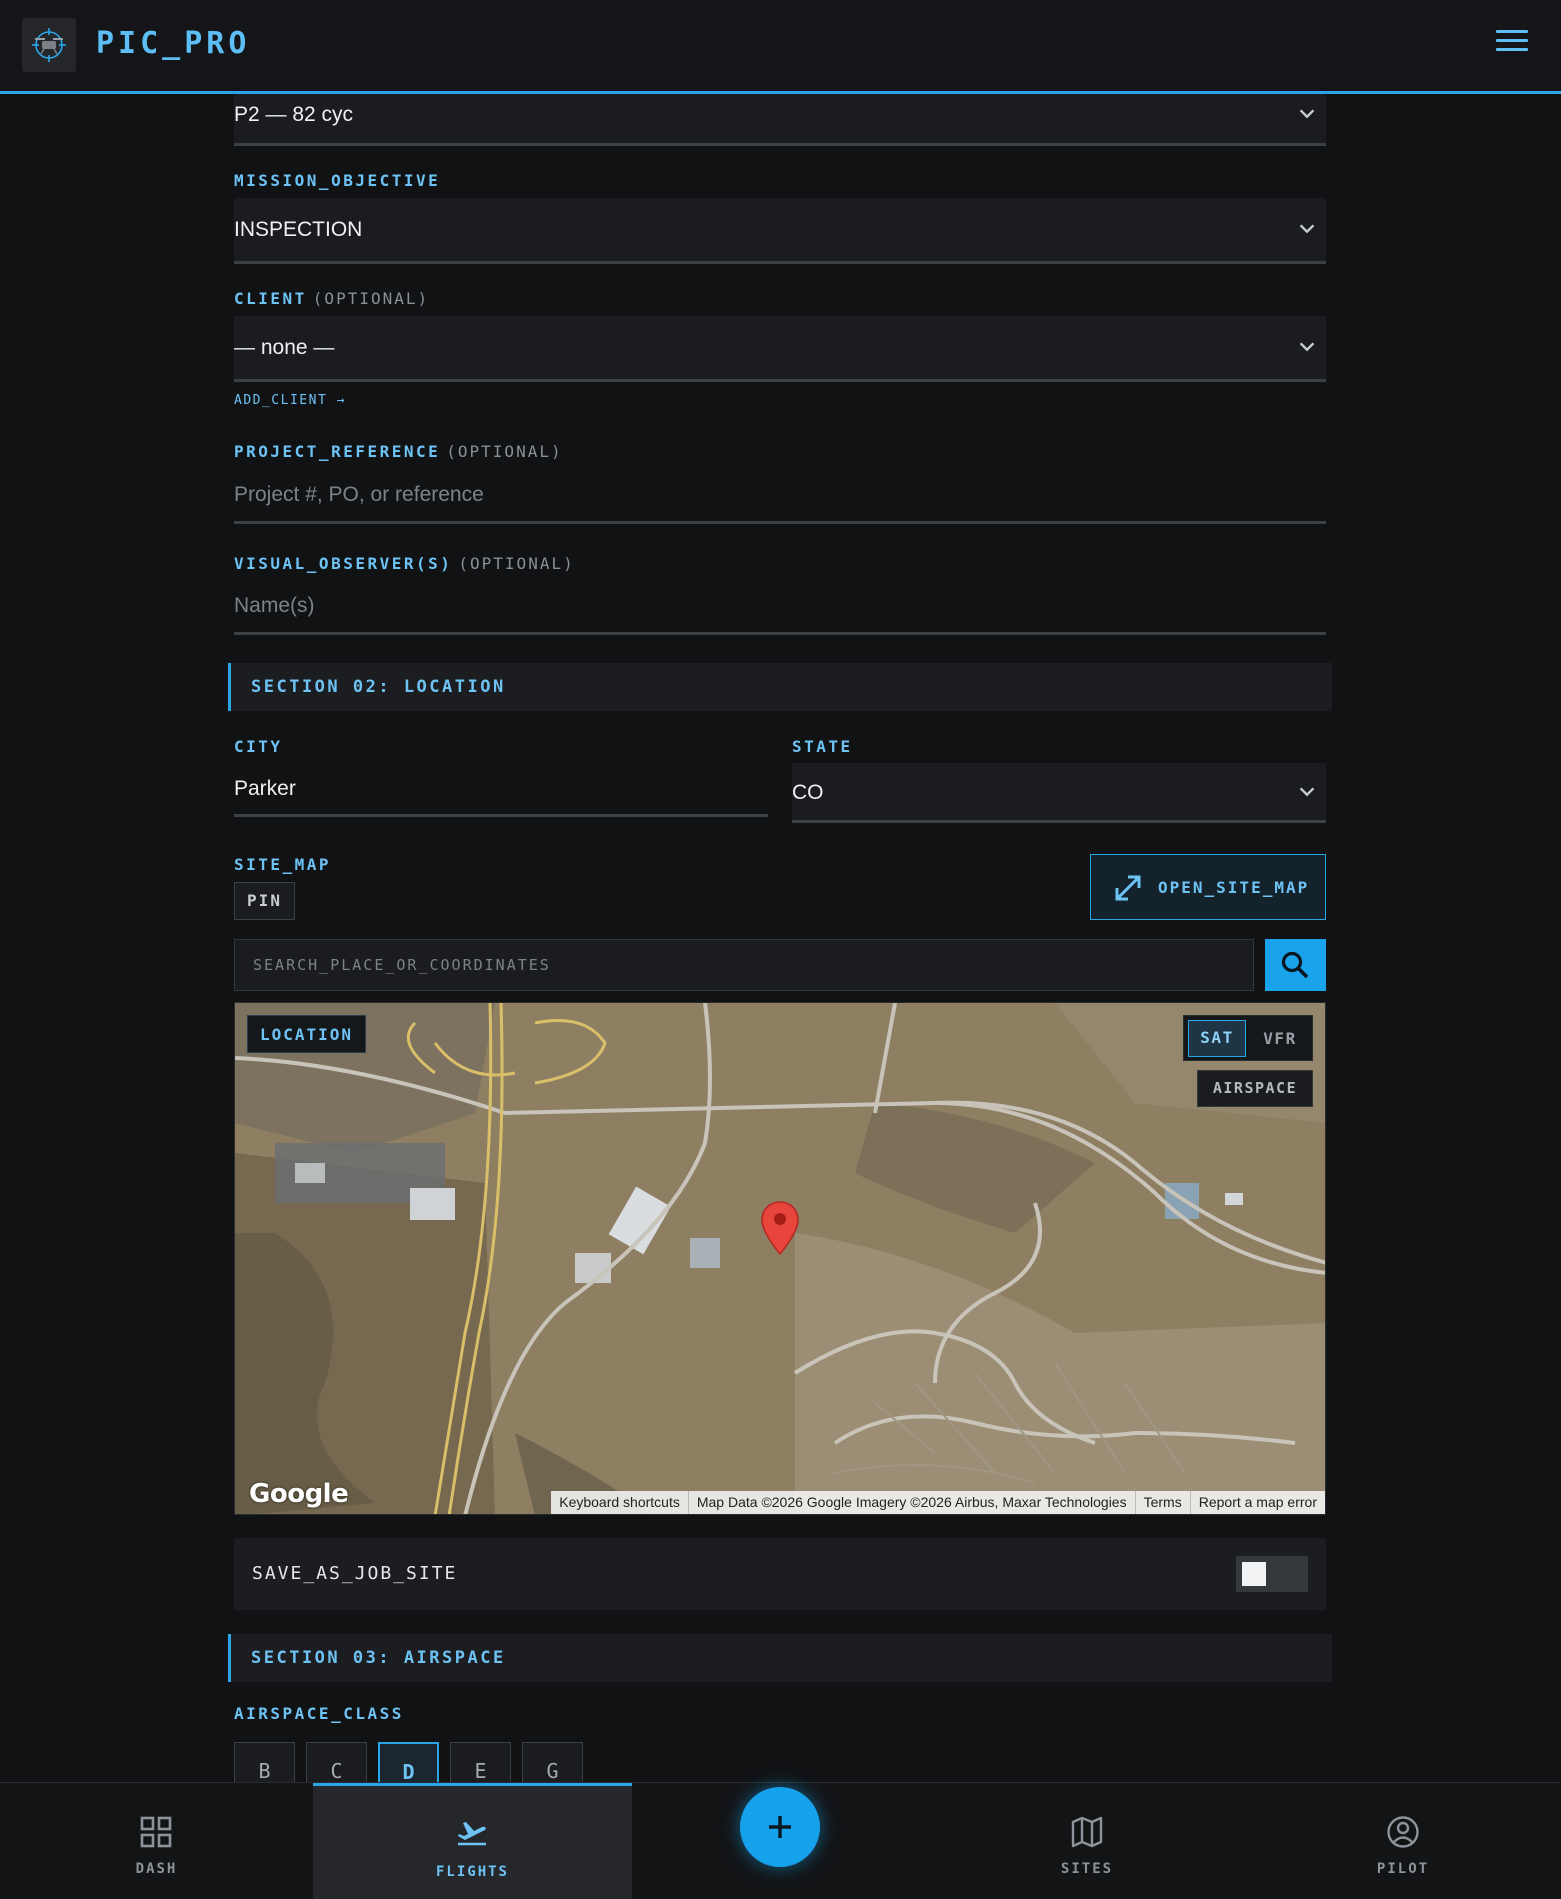 This screenshot has height=1899, width=1561. Describe the element at coordinates (156, 1832) in the screenshot. I see `grid-icon` at that location.